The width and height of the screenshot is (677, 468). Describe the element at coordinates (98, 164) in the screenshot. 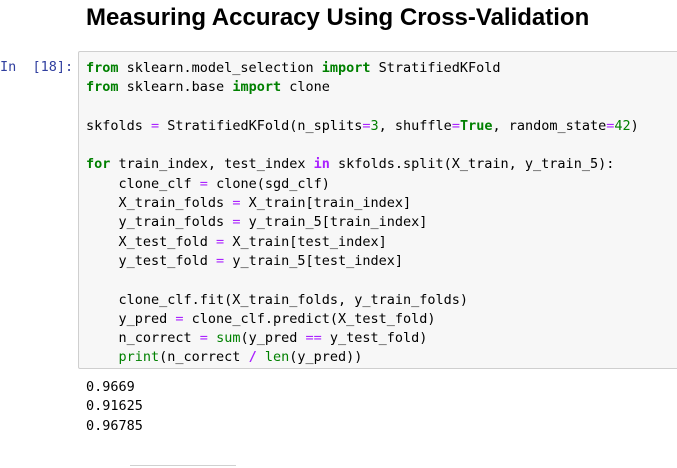

I see `code-token: for` at that location.